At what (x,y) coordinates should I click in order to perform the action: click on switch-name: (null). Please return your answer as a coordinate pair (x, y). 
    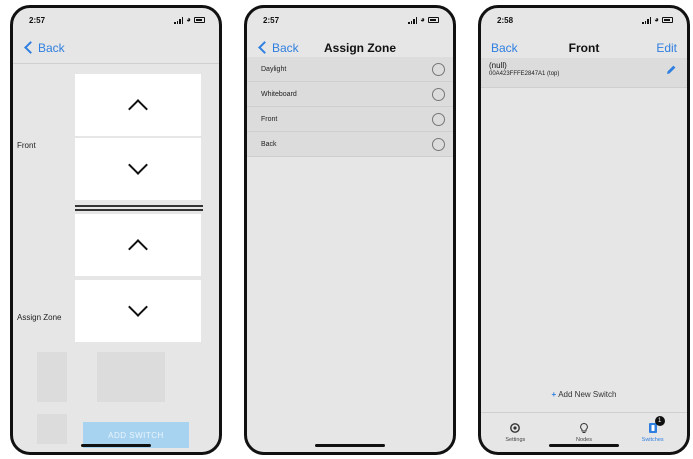
    Looking at the image, I should click on (498, 65).